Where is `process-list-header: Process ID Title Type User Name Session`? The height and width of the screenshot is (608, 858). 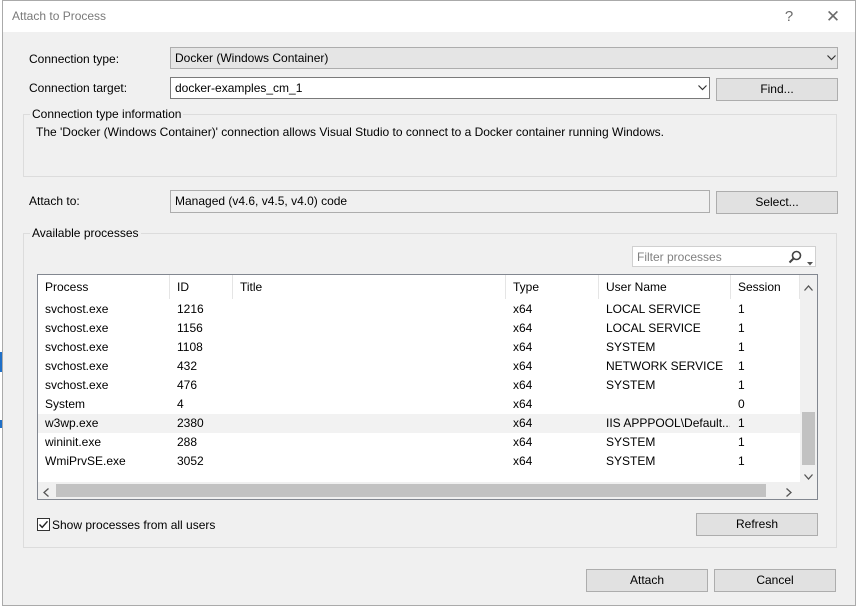
process-list-header: Process ID Title Type User Name Session is located at coordinates (419, 287).